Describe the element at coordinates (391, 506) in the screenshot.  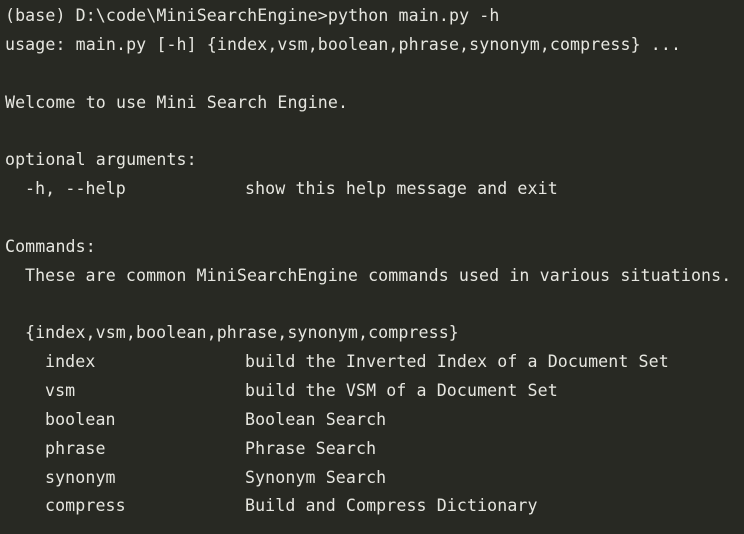
I see `subcommand-description: Build and Compress Dictionary` at that location.